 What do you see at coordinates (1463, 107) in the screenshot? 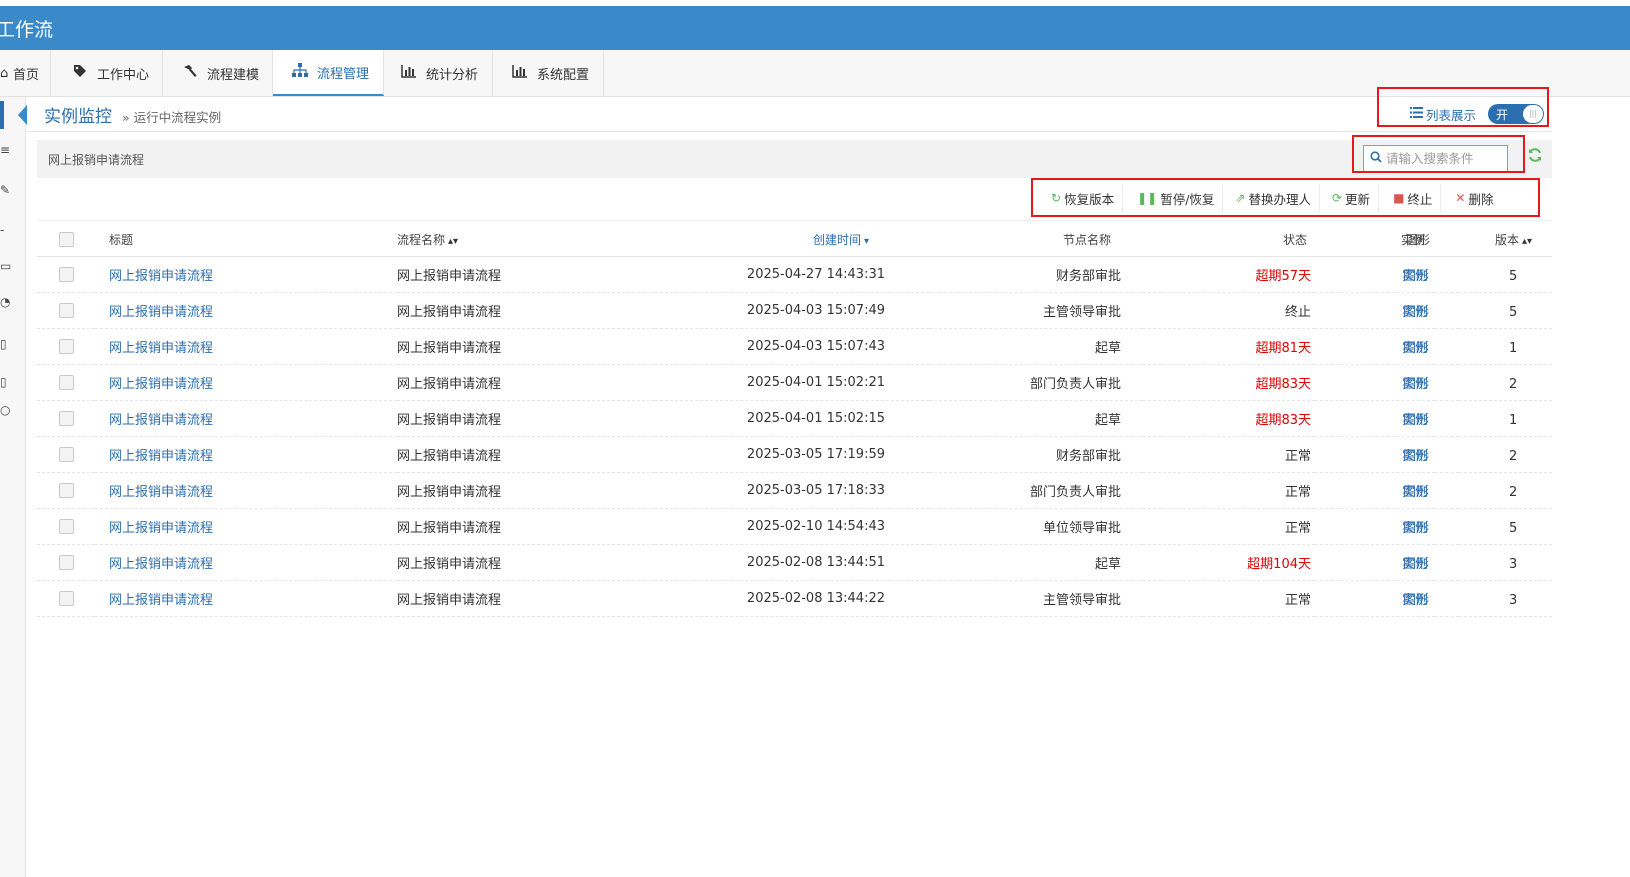
I see `highlight-box-toggle` at bounding box center [1463, 107].